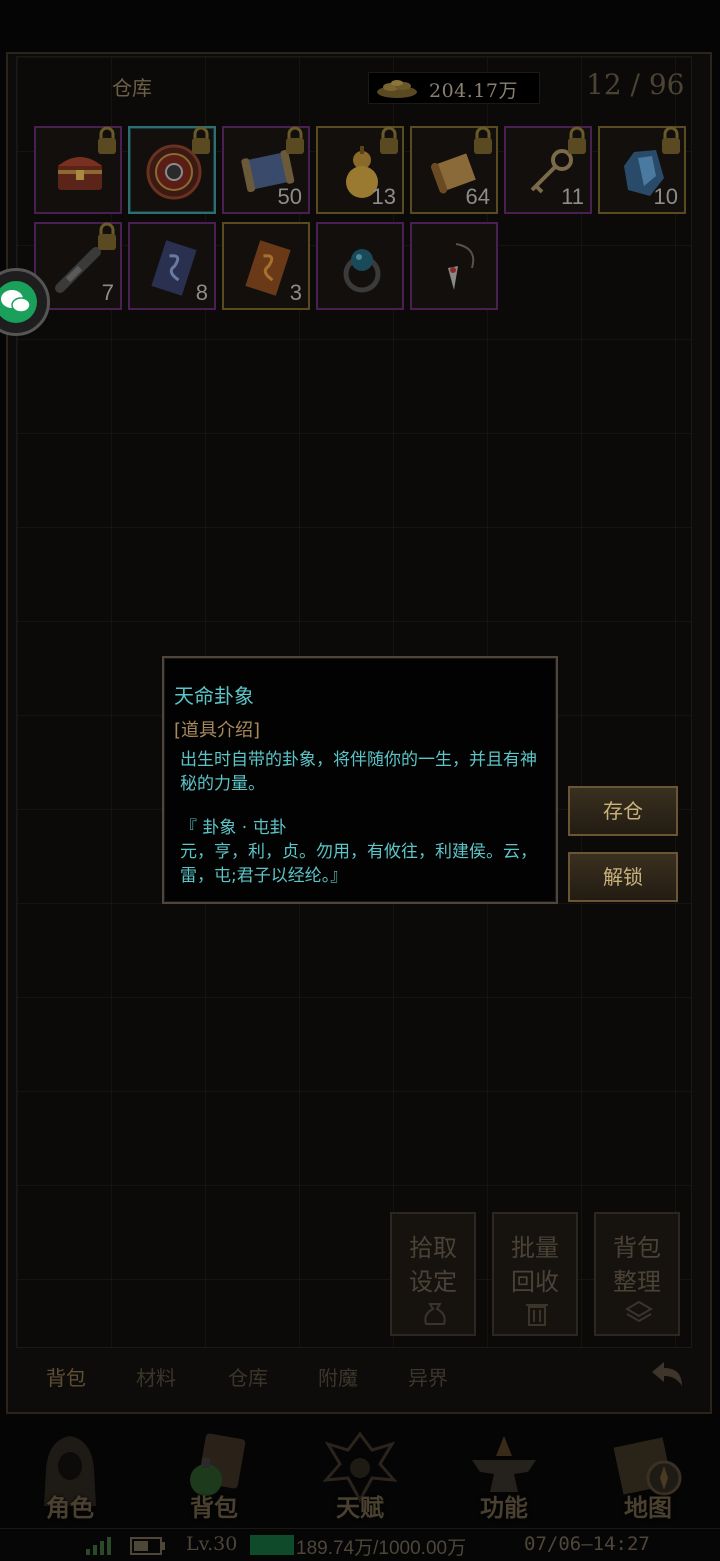 Image resolution: width=720 pixels, height=1561 pixels. Describe the element at coordinates (66, 1376) in the screenshot. I see `tab-bag: 背包` at that location.